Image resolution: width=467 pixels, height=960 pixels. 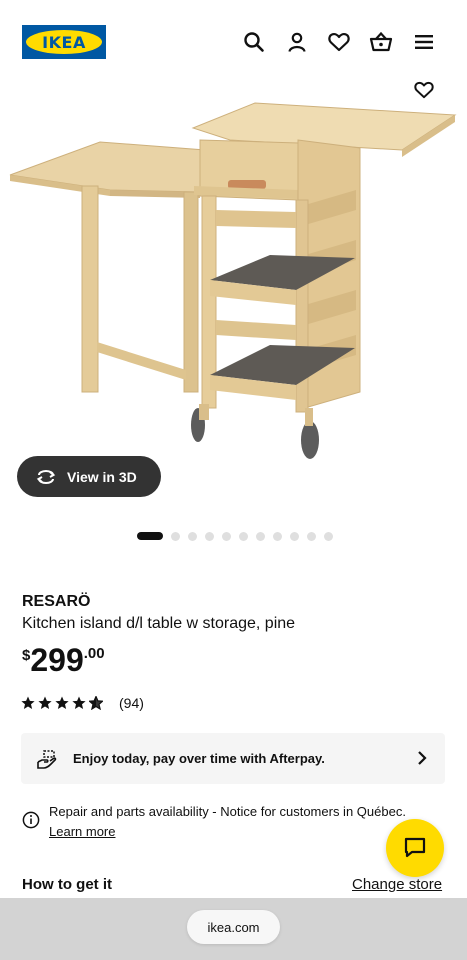 I want to click on price-decimal: .00, so click(x=94, y=653).